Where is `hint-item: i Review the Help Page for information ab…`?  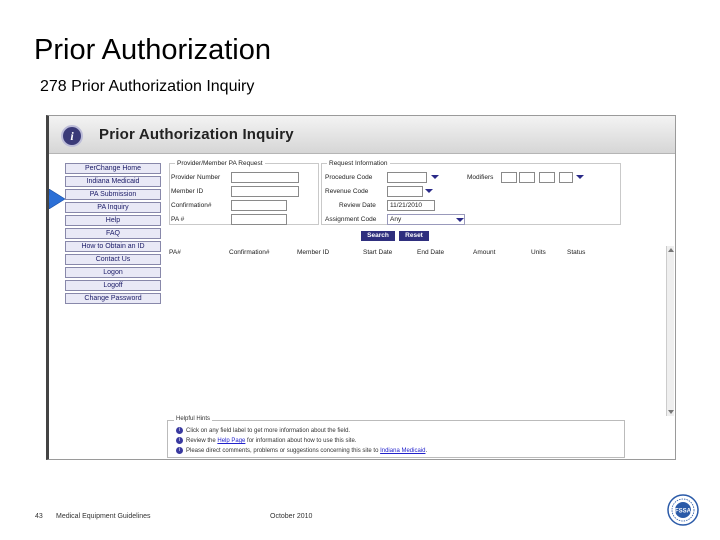 hint-item: i Review the Help Page for information ab… is located at coordinates (266, 440).